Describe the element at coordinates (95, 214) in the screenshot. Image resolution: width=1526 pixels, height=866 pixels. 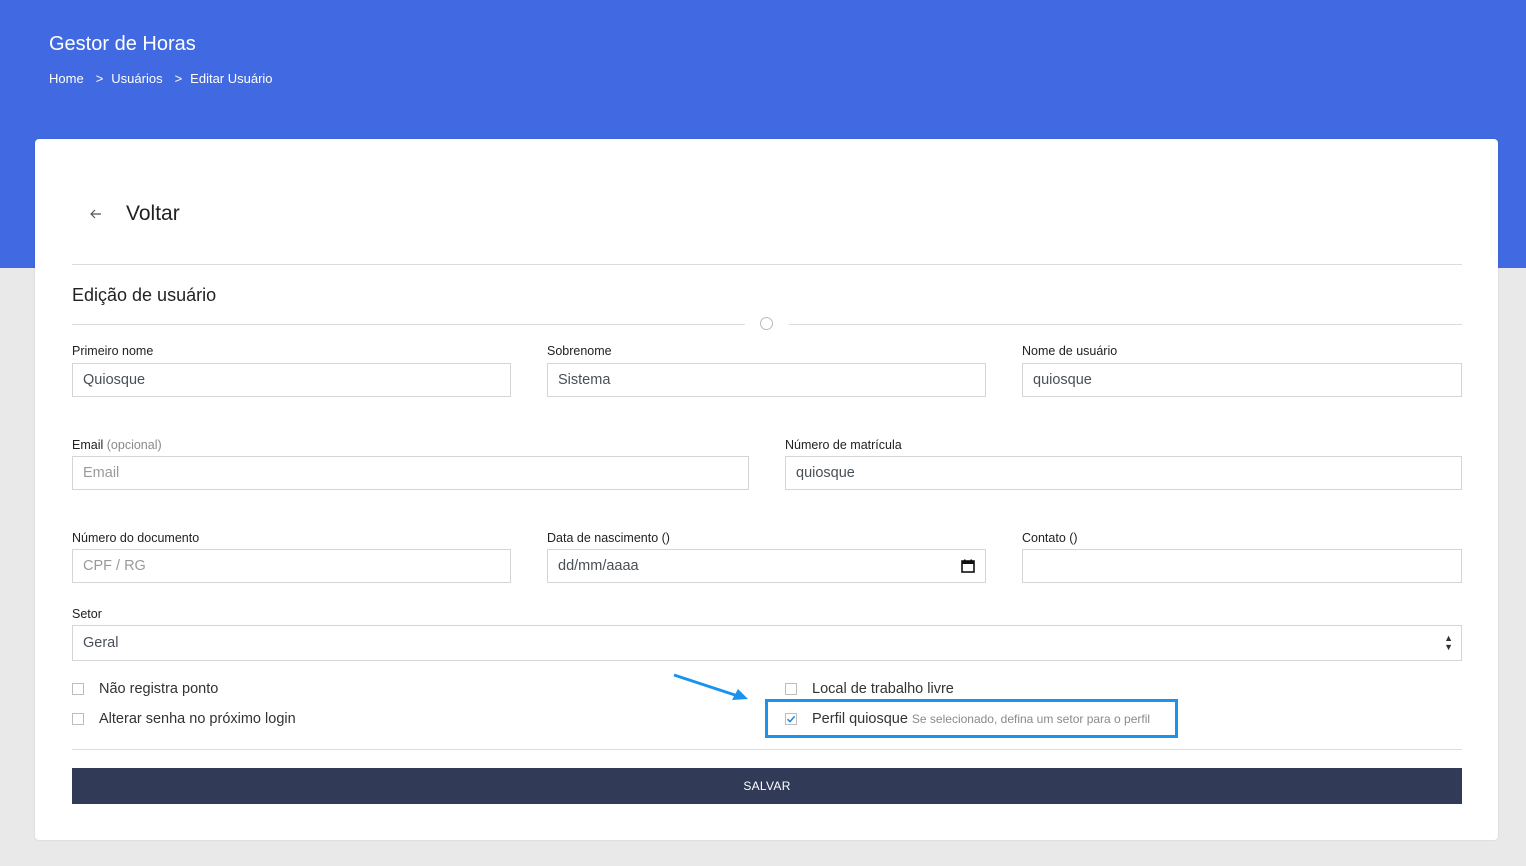
I see `arrow-left-icon` at that location.